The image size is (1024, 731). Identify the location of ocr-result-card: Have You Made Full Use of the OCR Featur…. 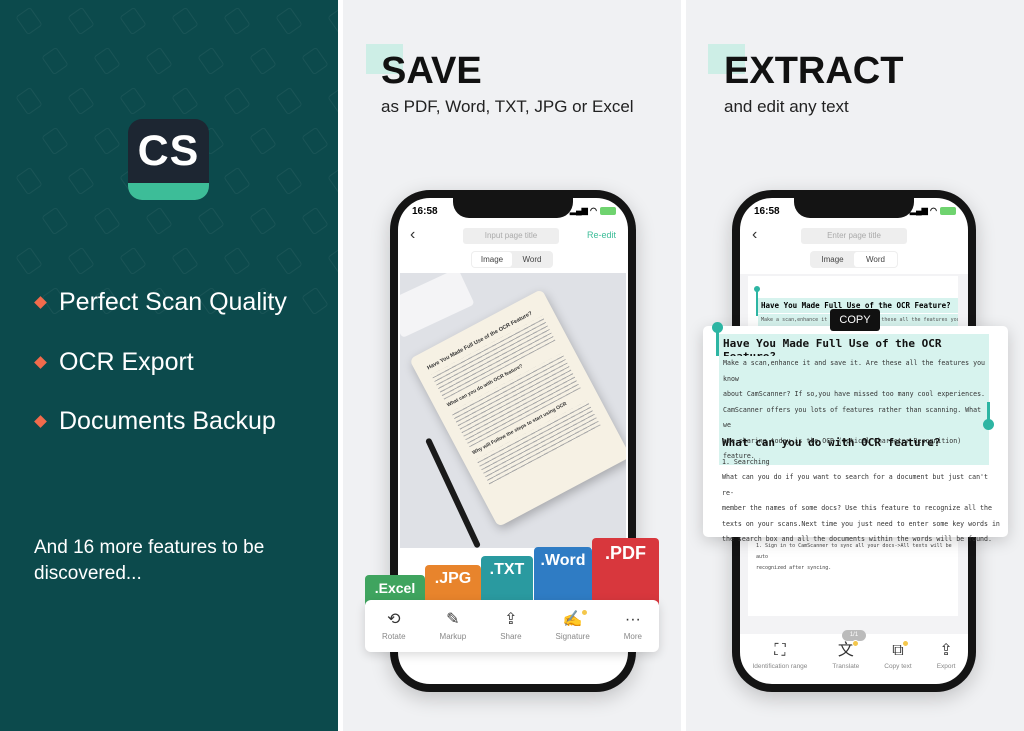
(855, 432).